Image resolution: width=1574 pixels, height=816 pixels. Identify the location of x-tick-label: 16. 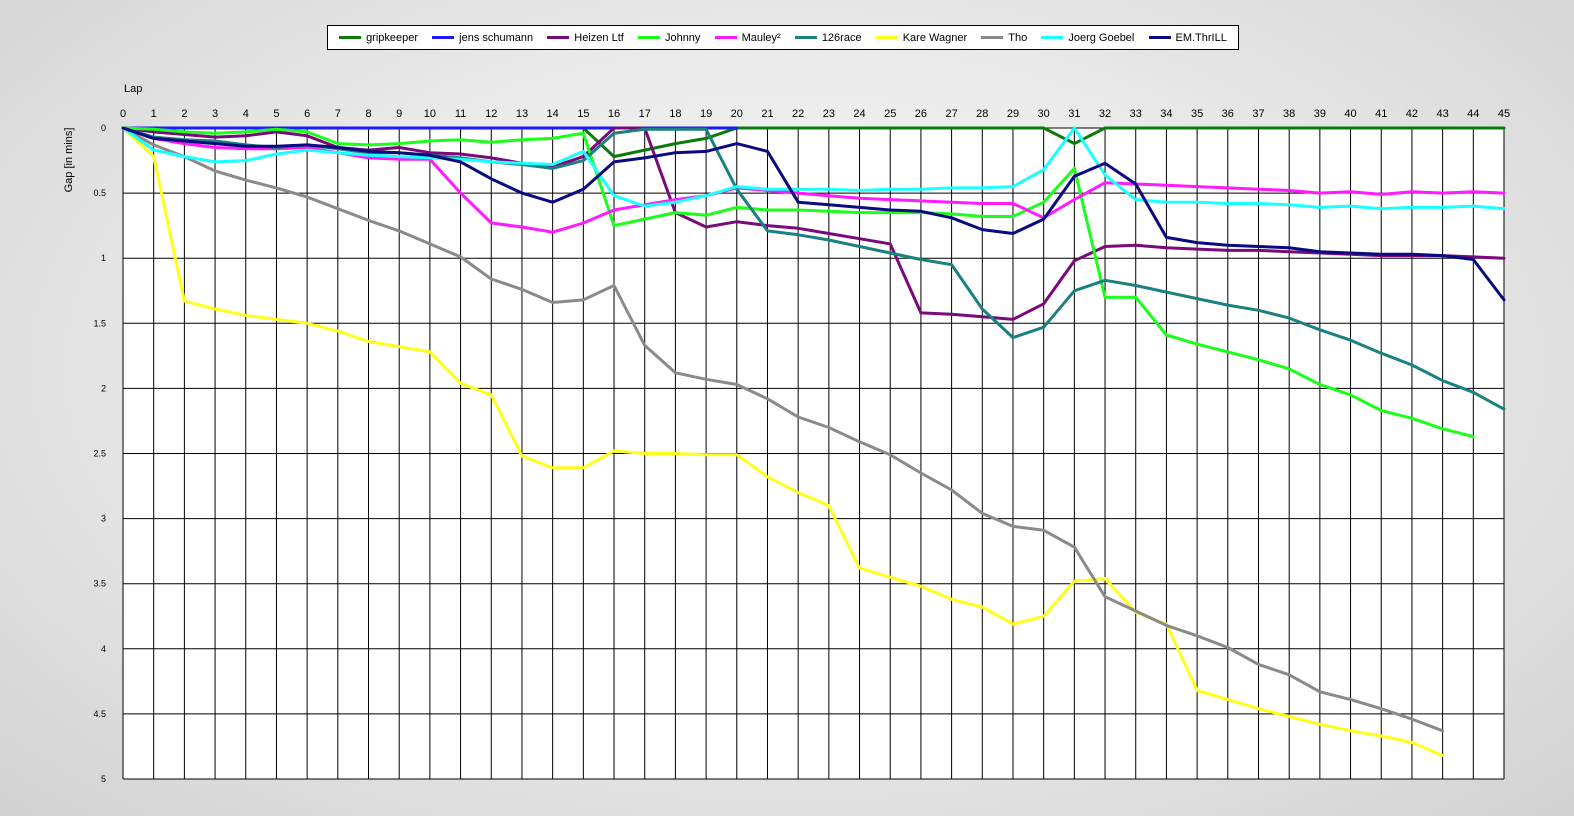
(614, 114).